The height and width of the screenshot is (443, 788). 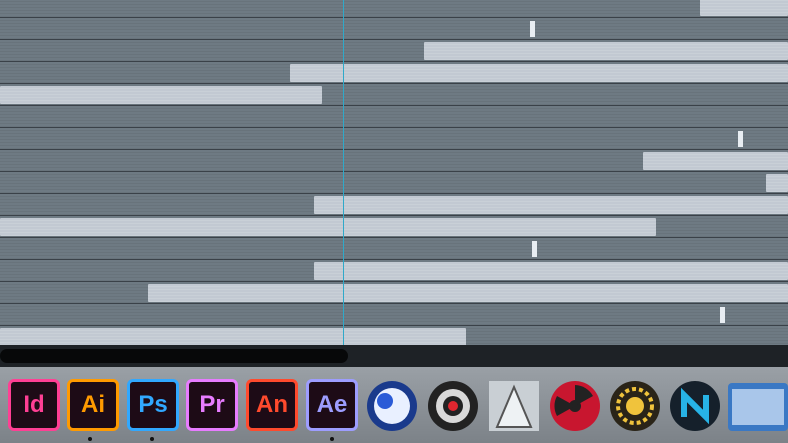 What do you see at coordinates (695, 406) in the screenshot?
I see `n-logo-icon` at bounding box center [695, 406].